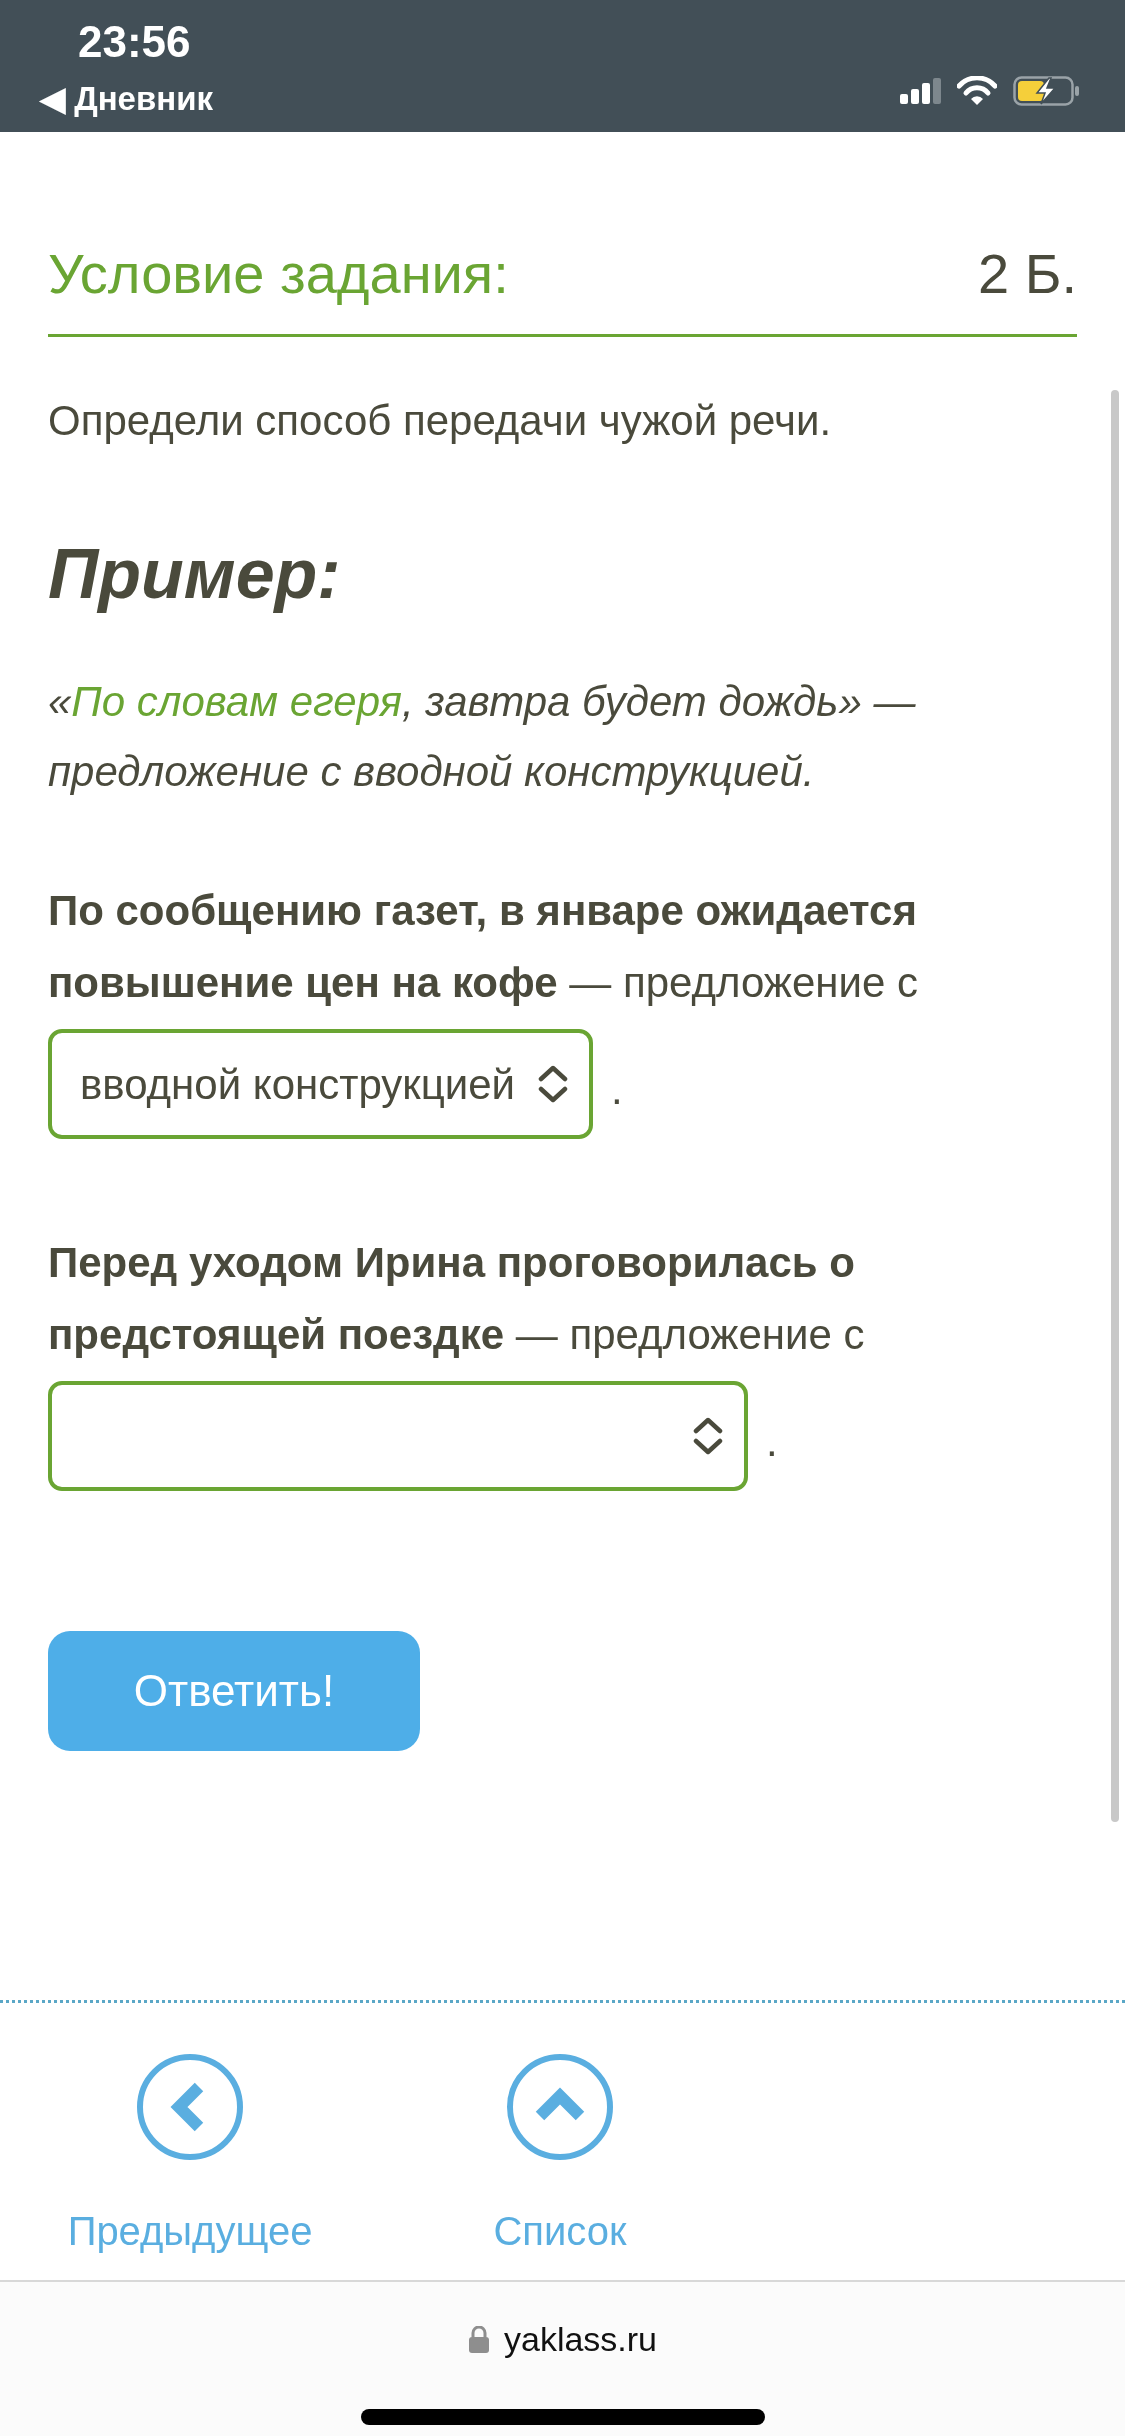 This screenshot has height=2436, width=1125. What do you see at coordinates (560, 2107) in the screenshot?
I see `chevron-up-icon` at bounding box center [560, 2107].